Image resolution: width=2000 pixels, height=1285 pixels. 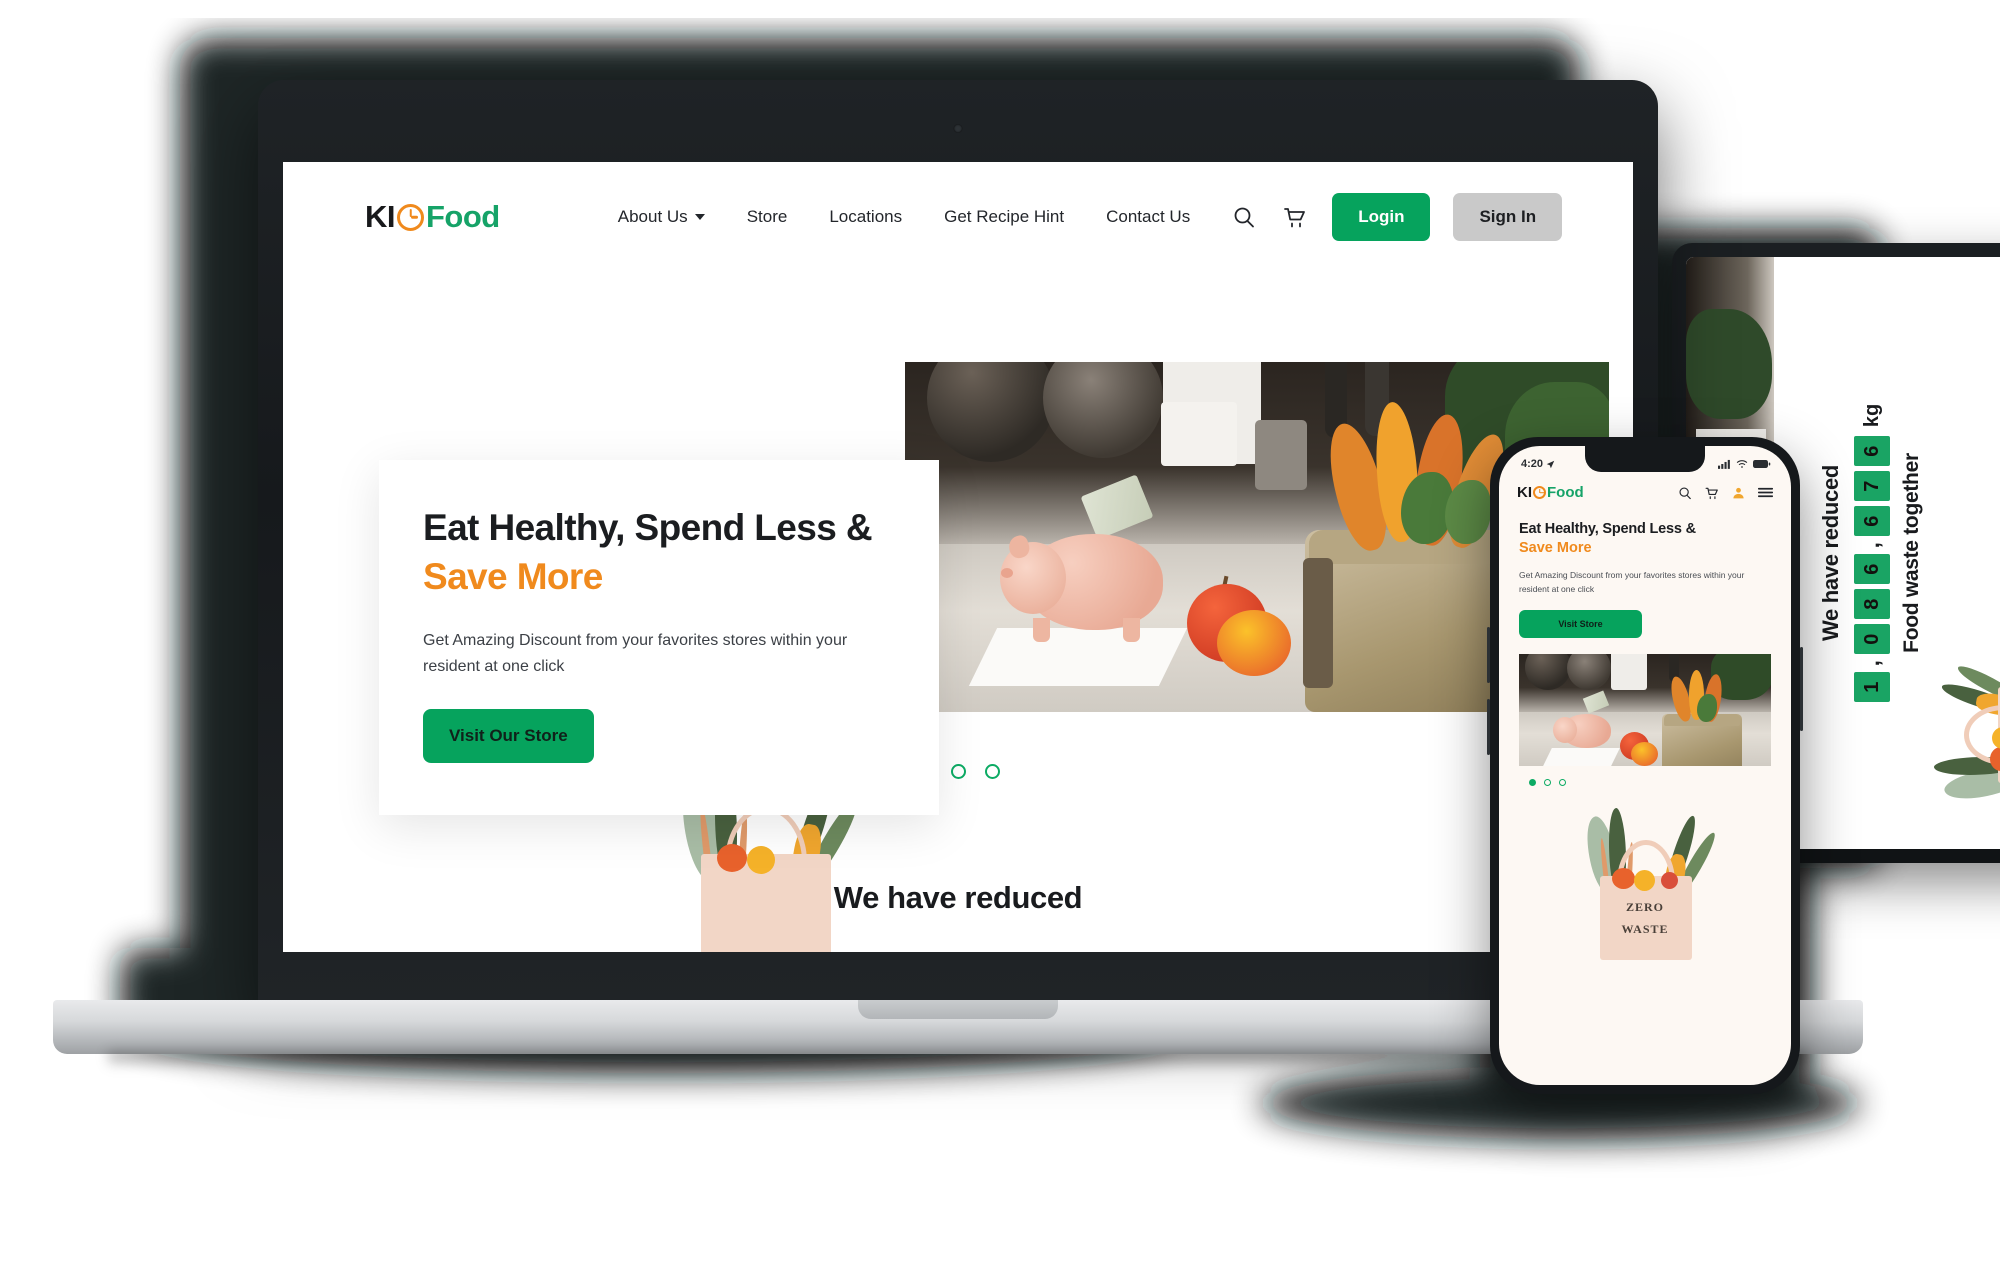 I want to click on status-time: 4:20, so click(x=1532, y=464).